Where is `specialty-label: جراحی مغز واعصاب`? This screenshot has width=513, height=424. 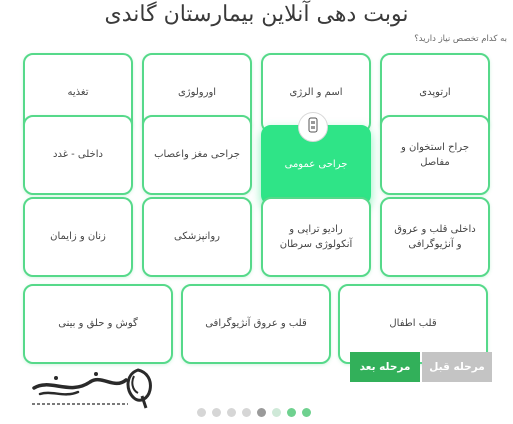
specialty-label: جراحی مغز واعصاب is located at coordinates (197, 155).